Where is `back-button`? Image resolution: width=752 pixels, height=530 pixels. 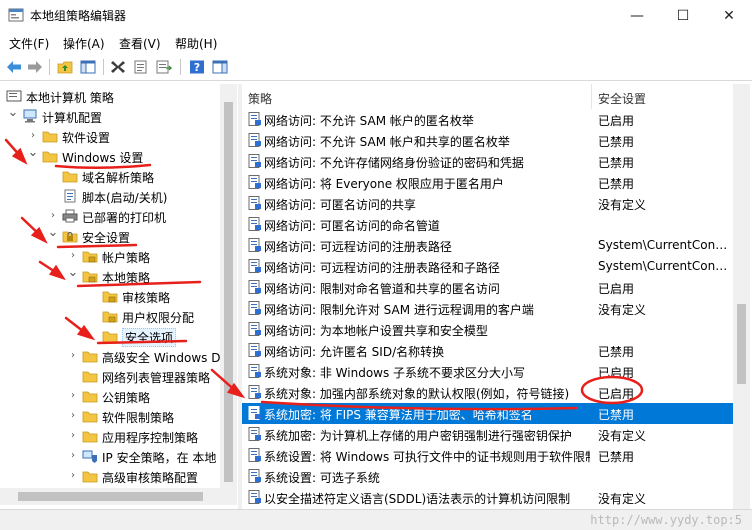 back-button is located at coordinates (14, 67).